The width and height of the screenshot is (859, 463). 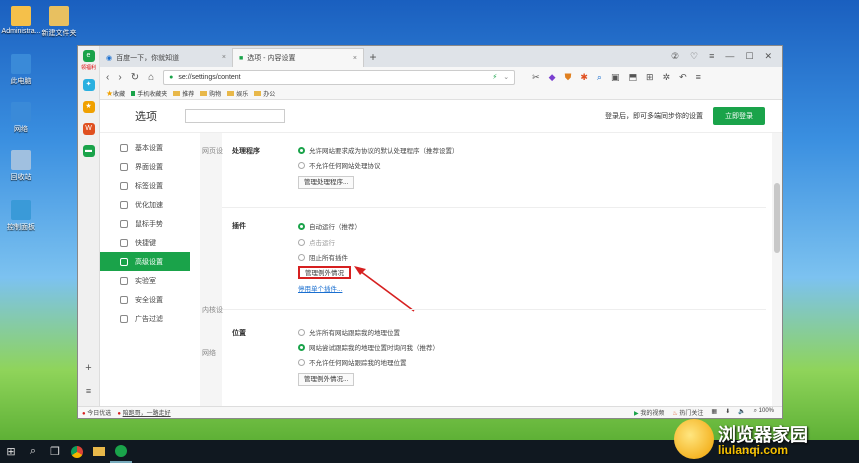 I want to click on grid-icon: ⊞, so click(x=650, y=77).